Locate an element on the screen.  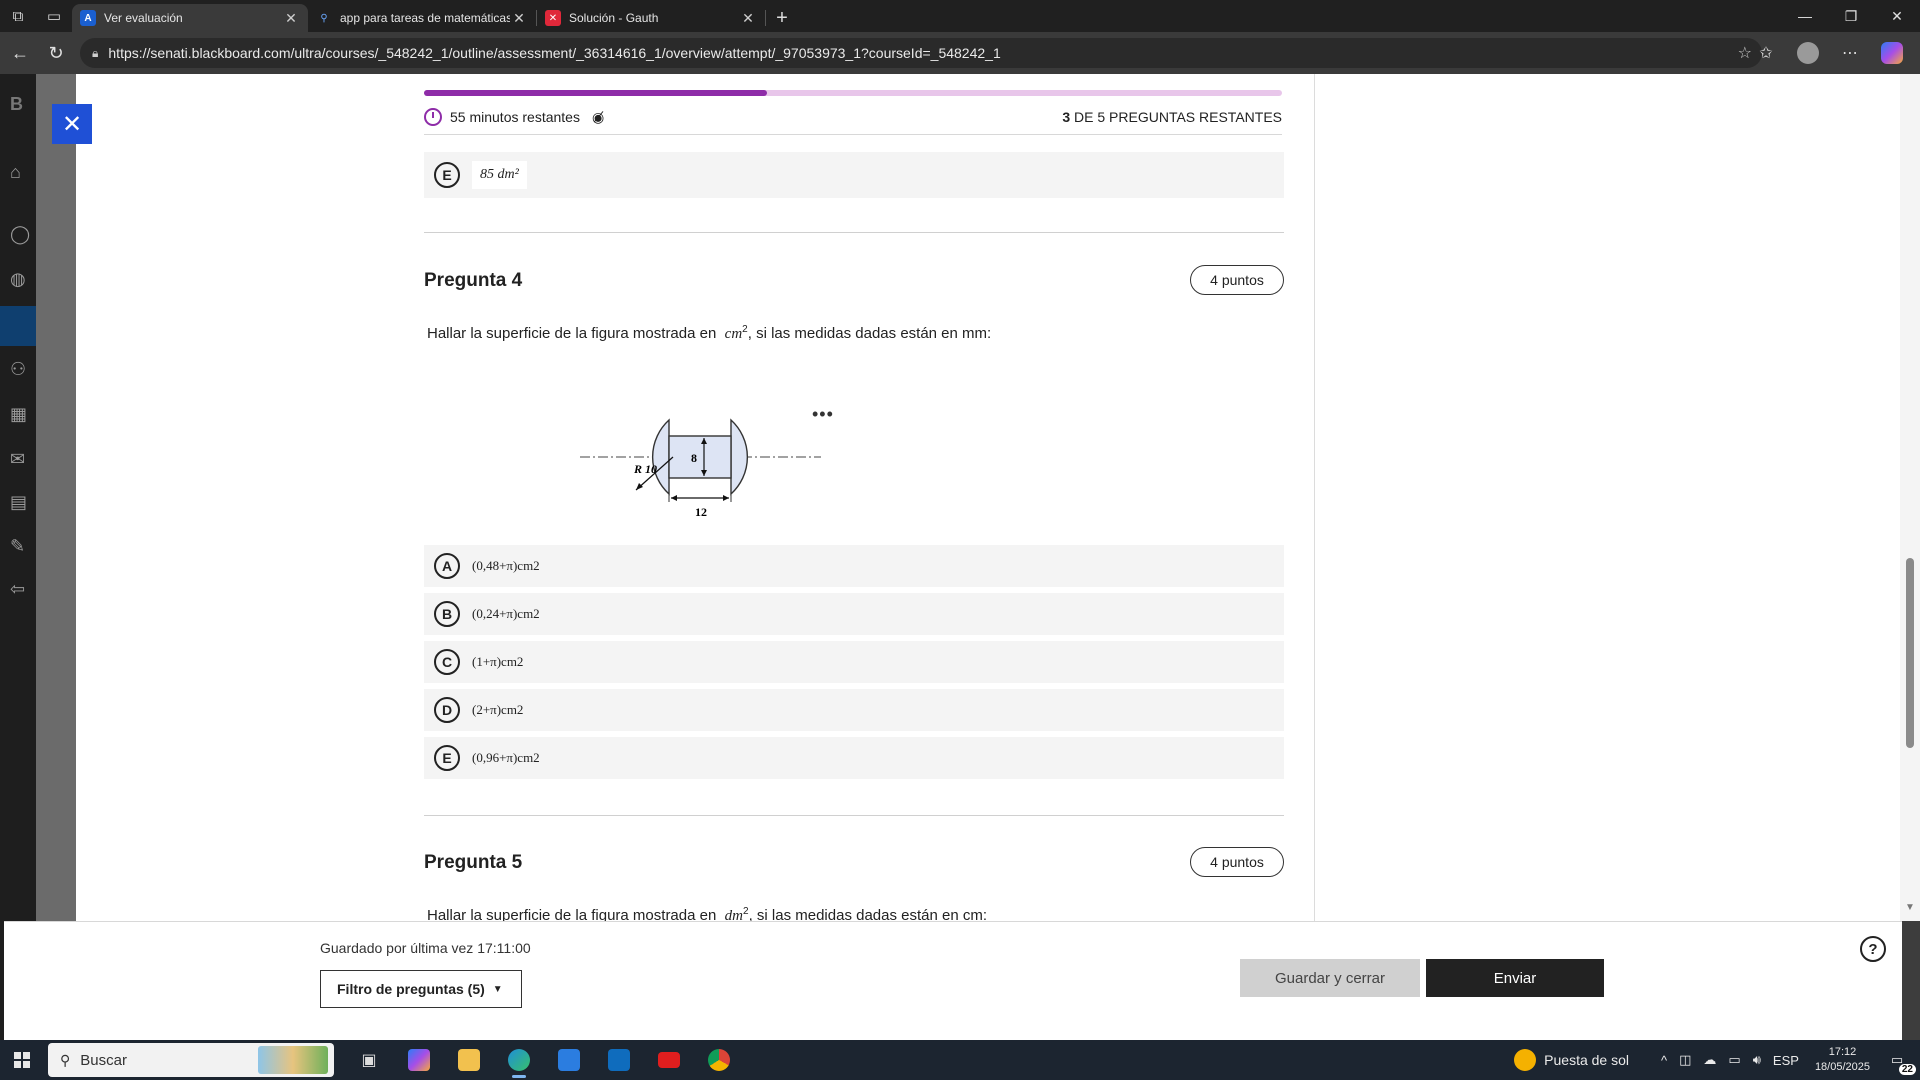
notifications-icon: ▭ 22 is located at coordinates (1900, 1062).